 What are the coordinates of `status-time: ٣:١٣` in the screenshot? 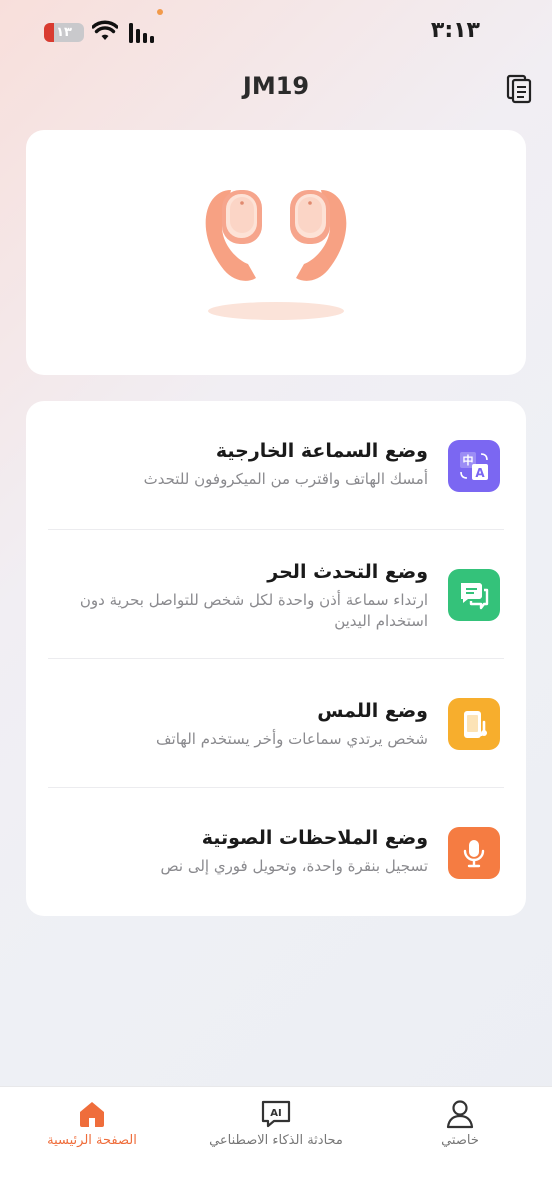 It's located at (455, 30).